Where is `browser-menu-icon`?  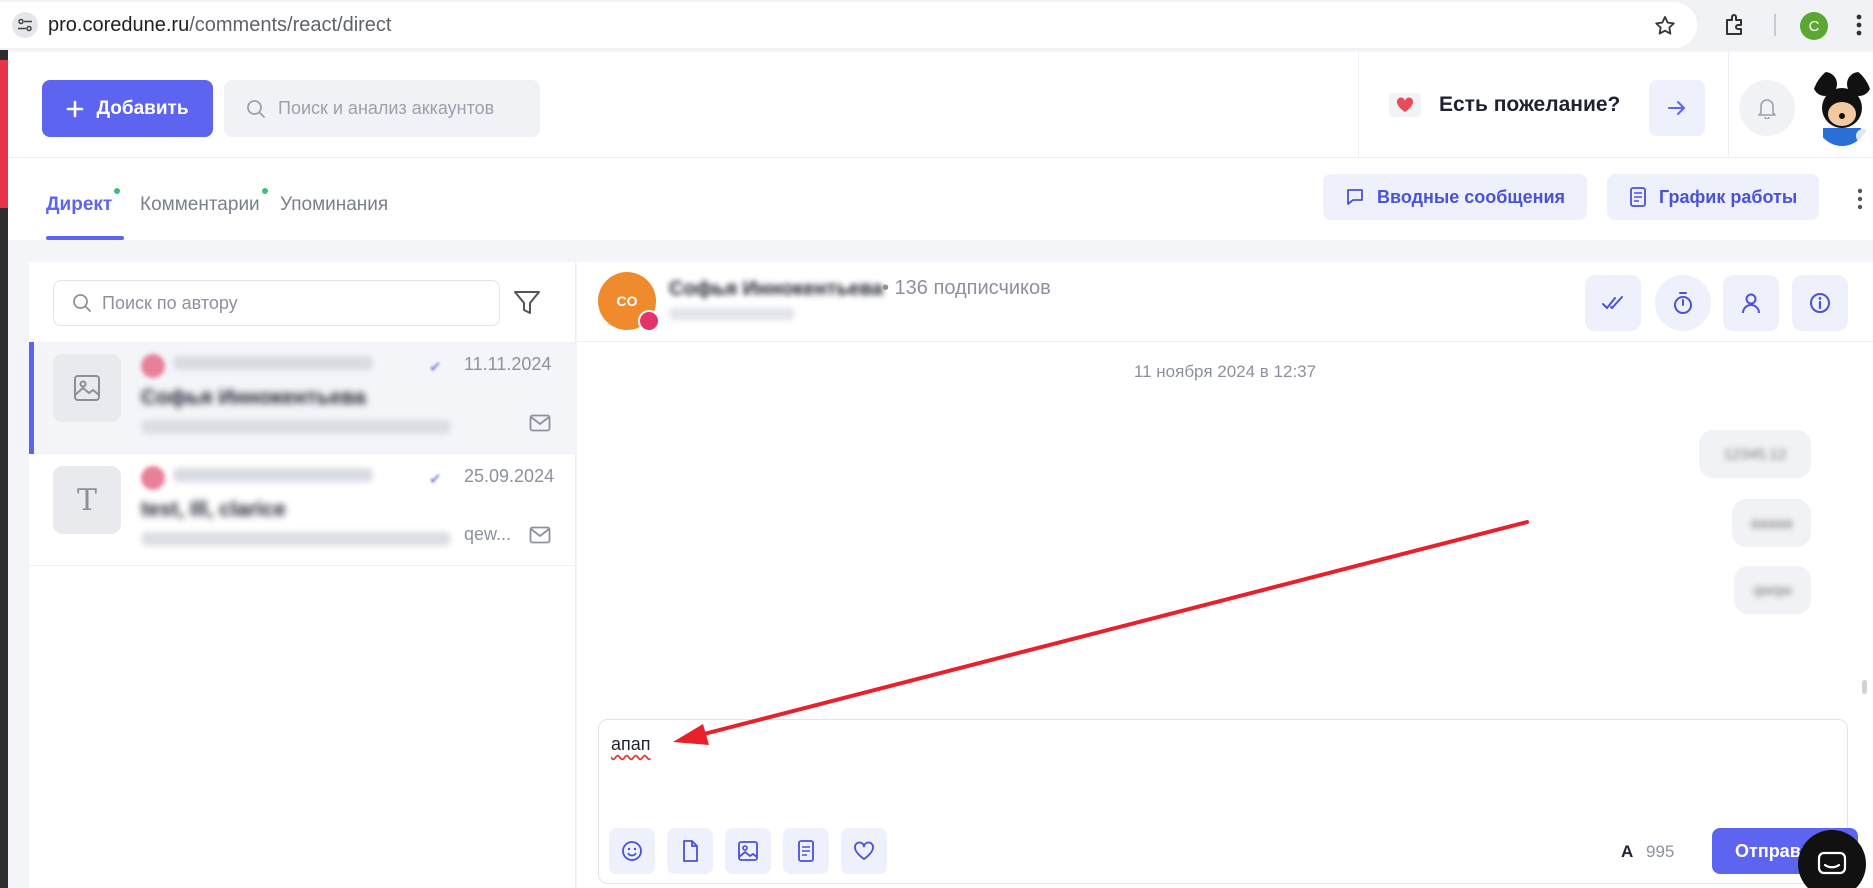 browser-menu-icon is located at coordinates (1859, 27).